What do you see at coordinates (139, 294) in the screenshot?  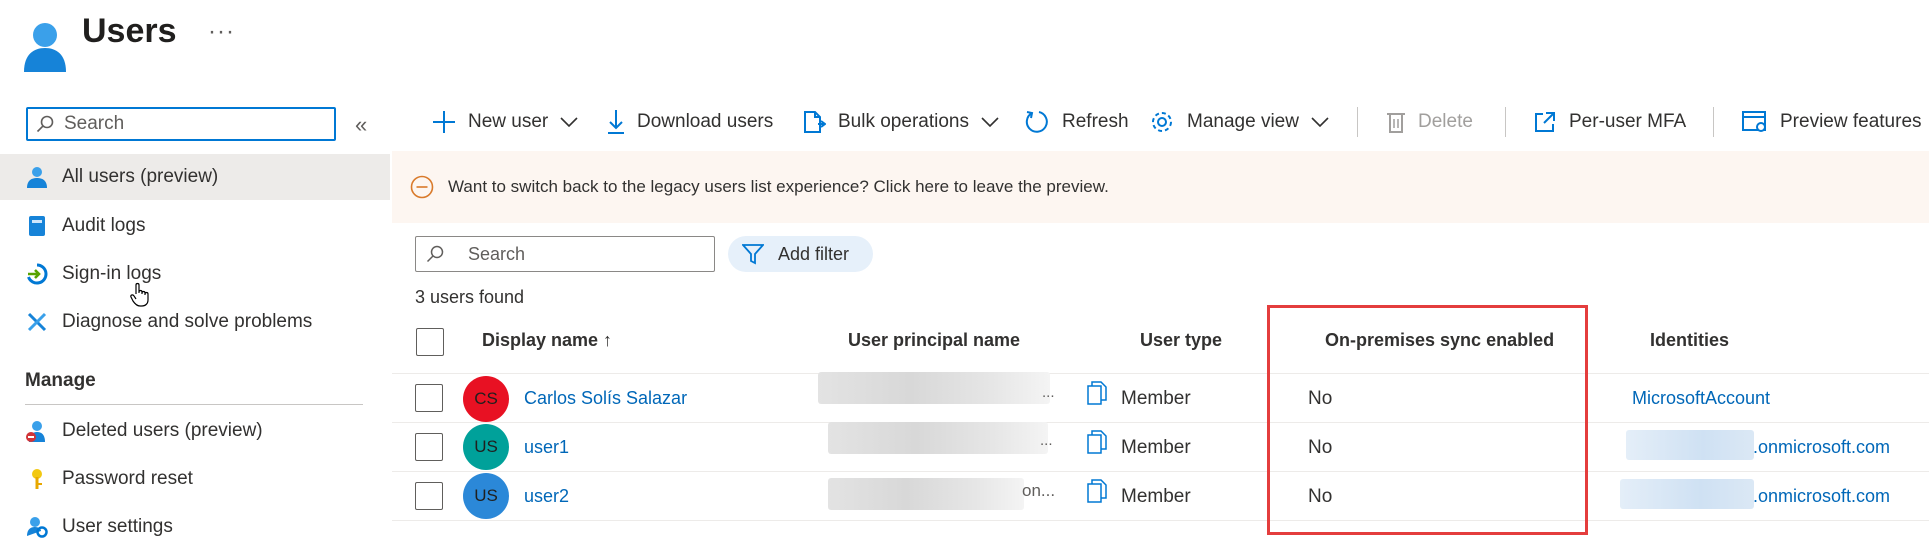 I see `hand-cursor-icon` at bounding box center [139, 294].